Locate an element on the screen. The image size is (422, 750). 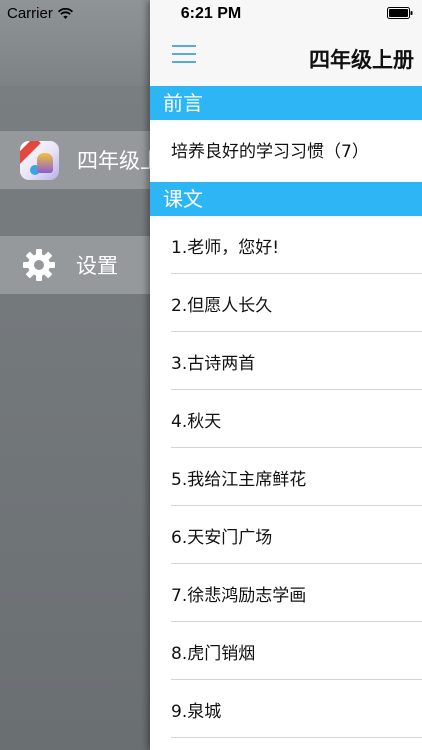
list-item-label: 5.我给江主席鲜花 is located at coordinates (239, 479).